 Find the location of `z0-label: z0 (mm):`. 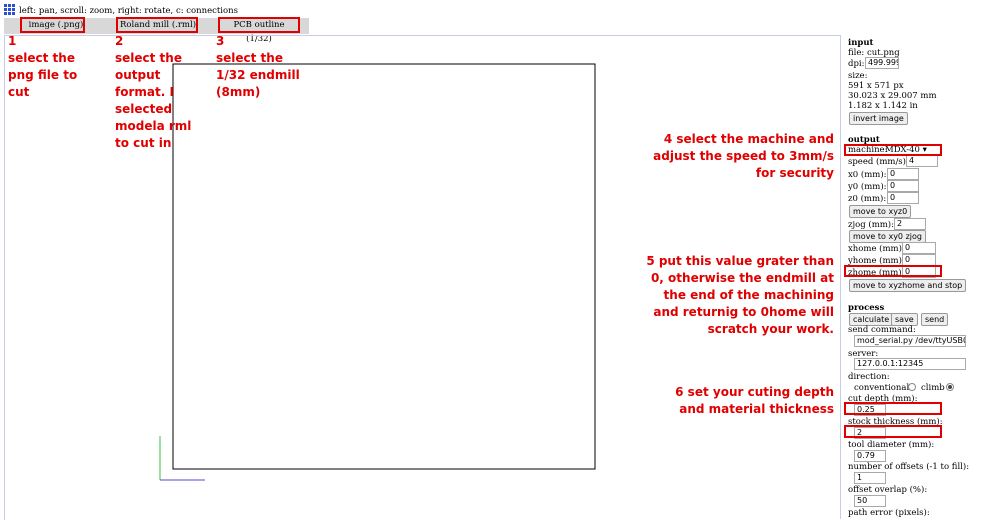

z0-label: z0 (mm): is located at coordinates (867, 199).